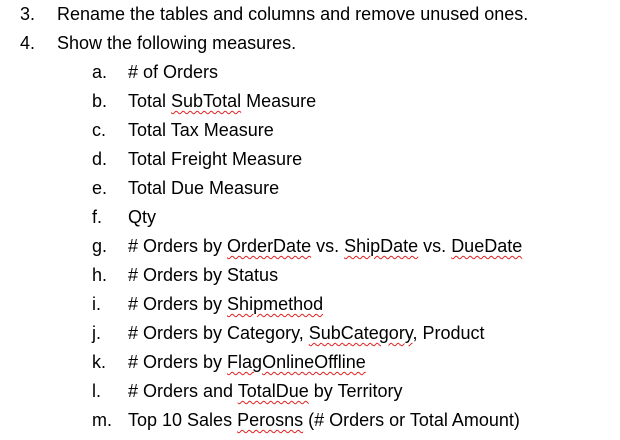  I want to click on sub-list-text: Total Due Measure, so click(203, 188).